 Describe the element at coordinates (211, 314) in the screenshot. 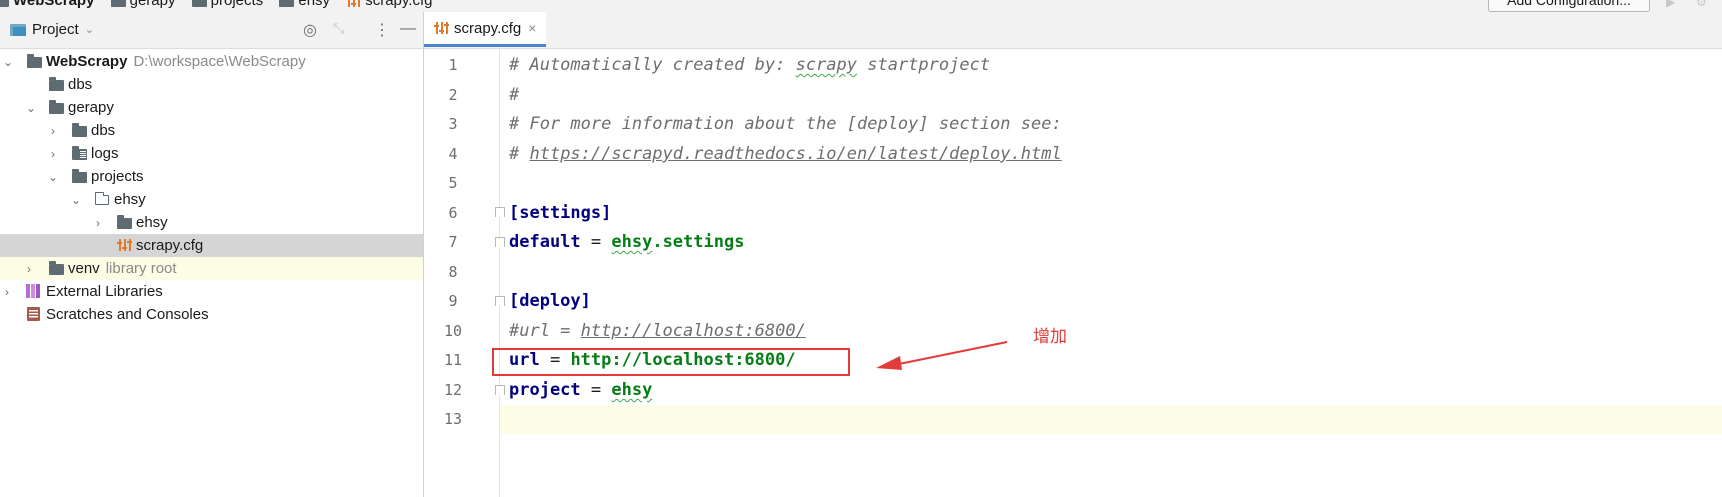

I see `tree-item-scratches: Scratches and Consoles` at that location.